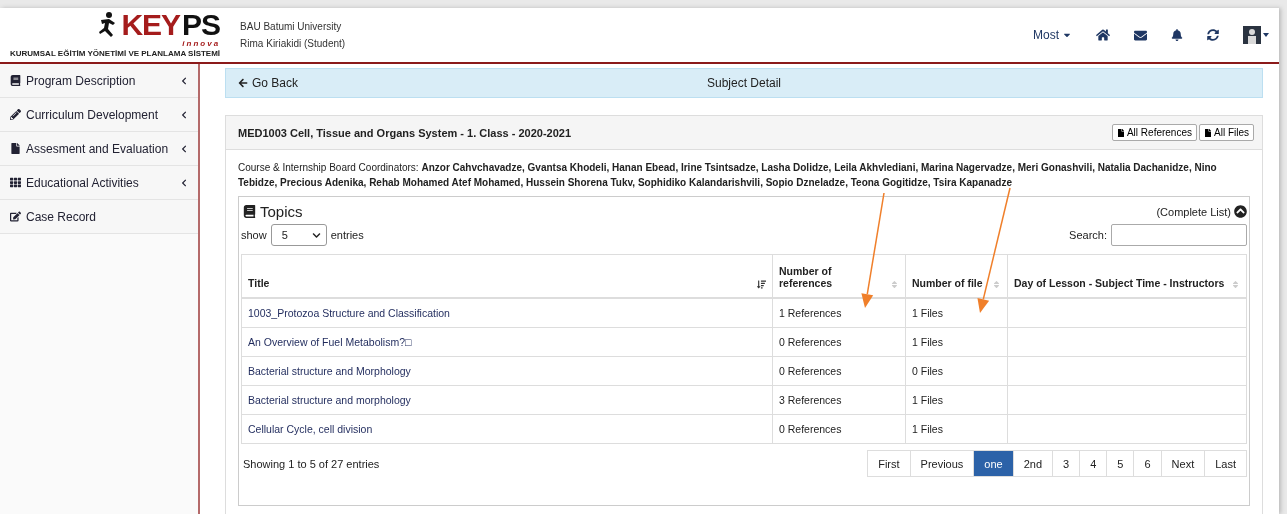  Describe the element at coordinates (1179, 235) in the screenshot. I see `search-field` at that location.